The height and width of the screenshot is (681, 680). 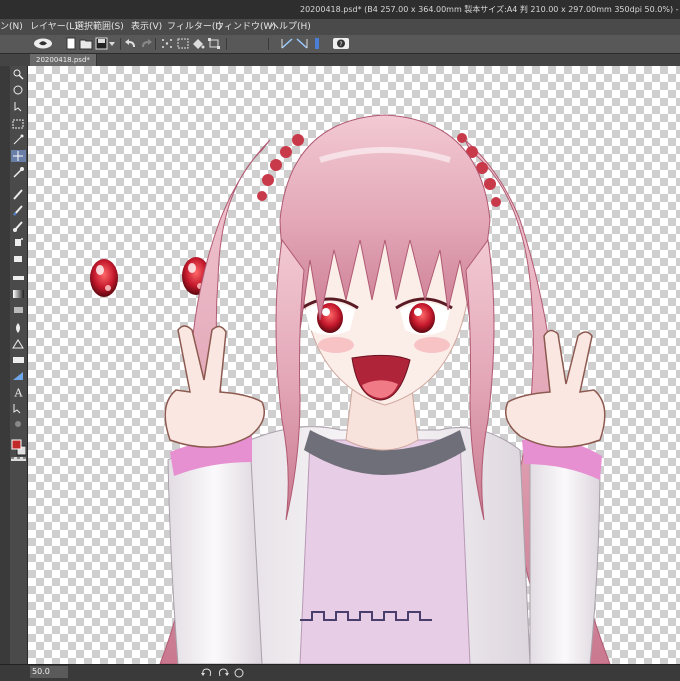 What do you see at coordinates (18, 210) in the screenshot?
I see `pencil-tool-icon` at bounding box center [18, 210].